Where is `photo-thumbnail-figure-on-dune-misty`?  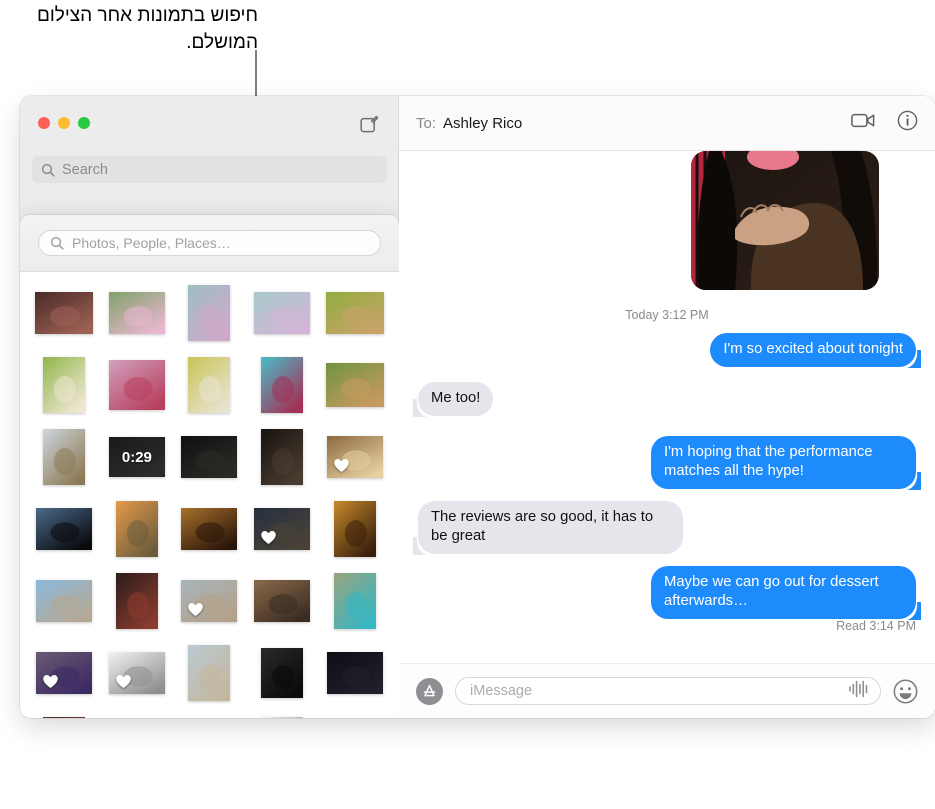 photo-thumbnail-figure-on-dune-misty is located at coordinates (209, 601).